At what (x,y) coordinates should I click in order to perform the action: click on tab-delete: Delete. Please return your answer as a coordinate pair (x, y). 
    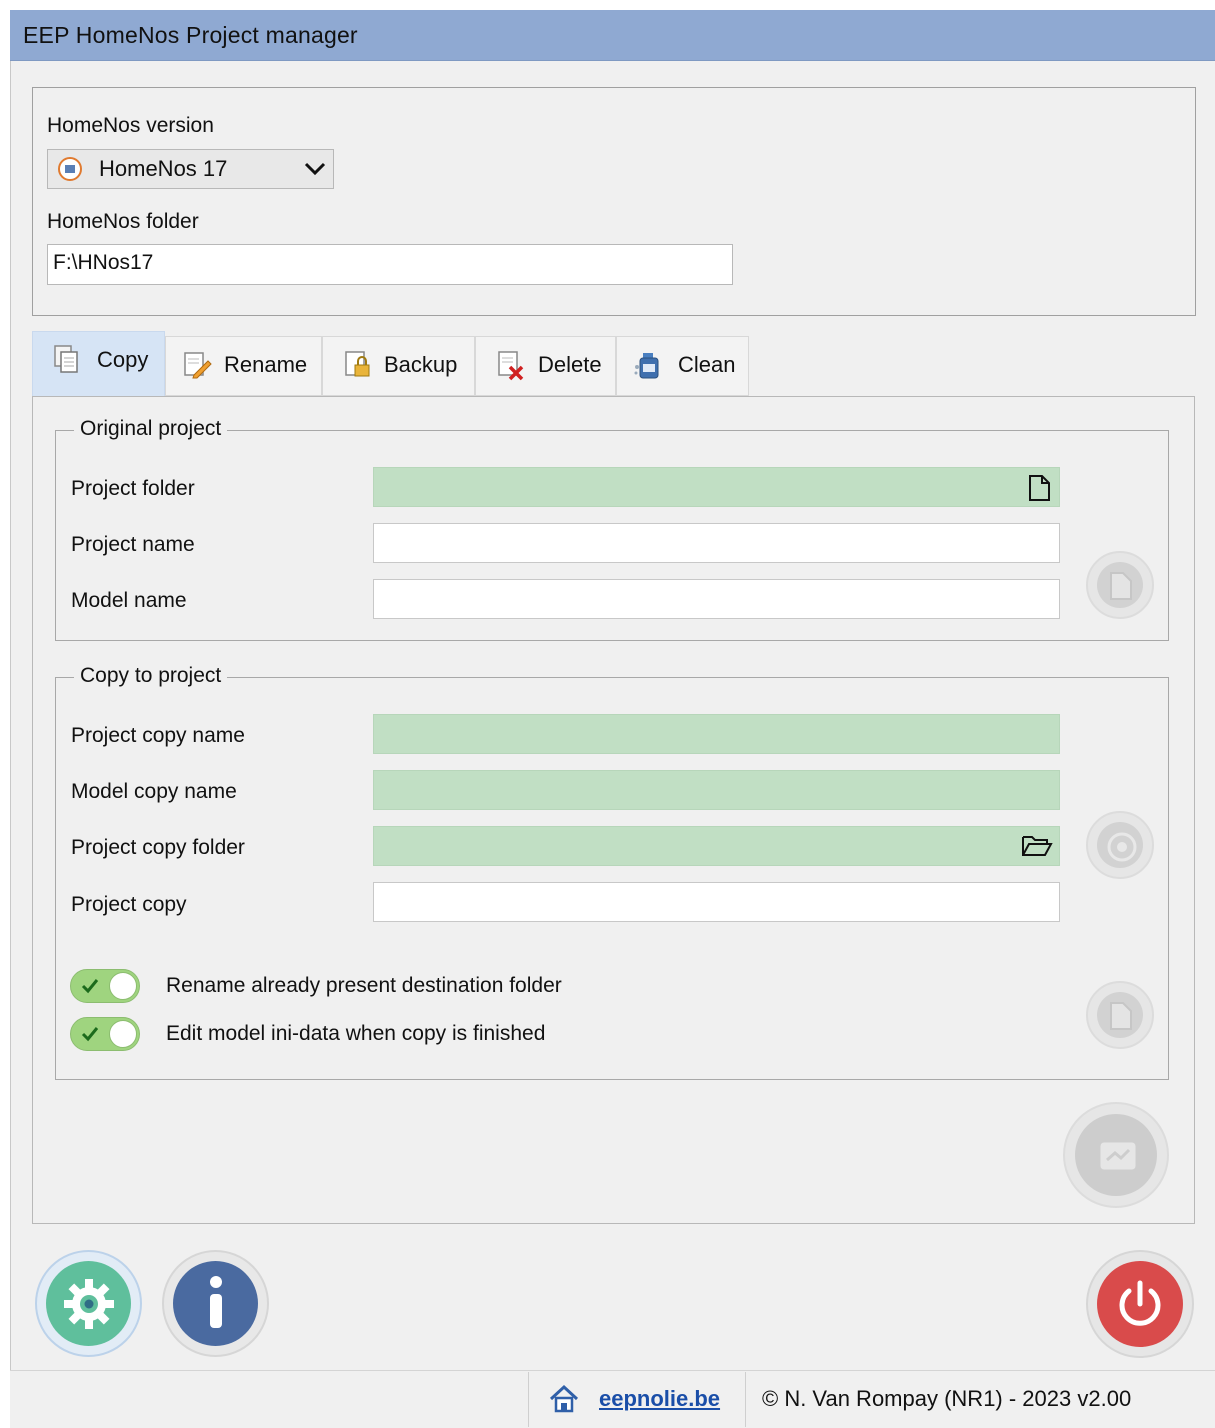
    Looking at the image, I should click on (545, 366).